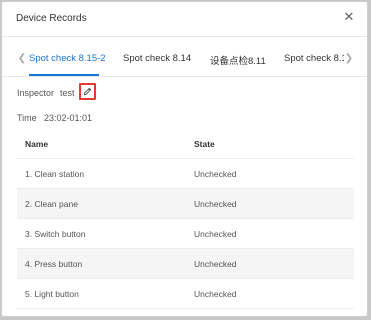 The height and width of the screenshot is (320, 371). Describe the element at coordinates (52, 294) in the screenshot. I see `row-name: 5. Light button` at that location.